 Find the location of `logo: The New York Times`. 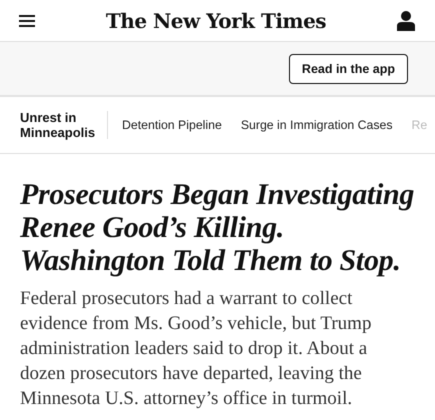

logo: The New York Times is located at coordinates (216, 20).